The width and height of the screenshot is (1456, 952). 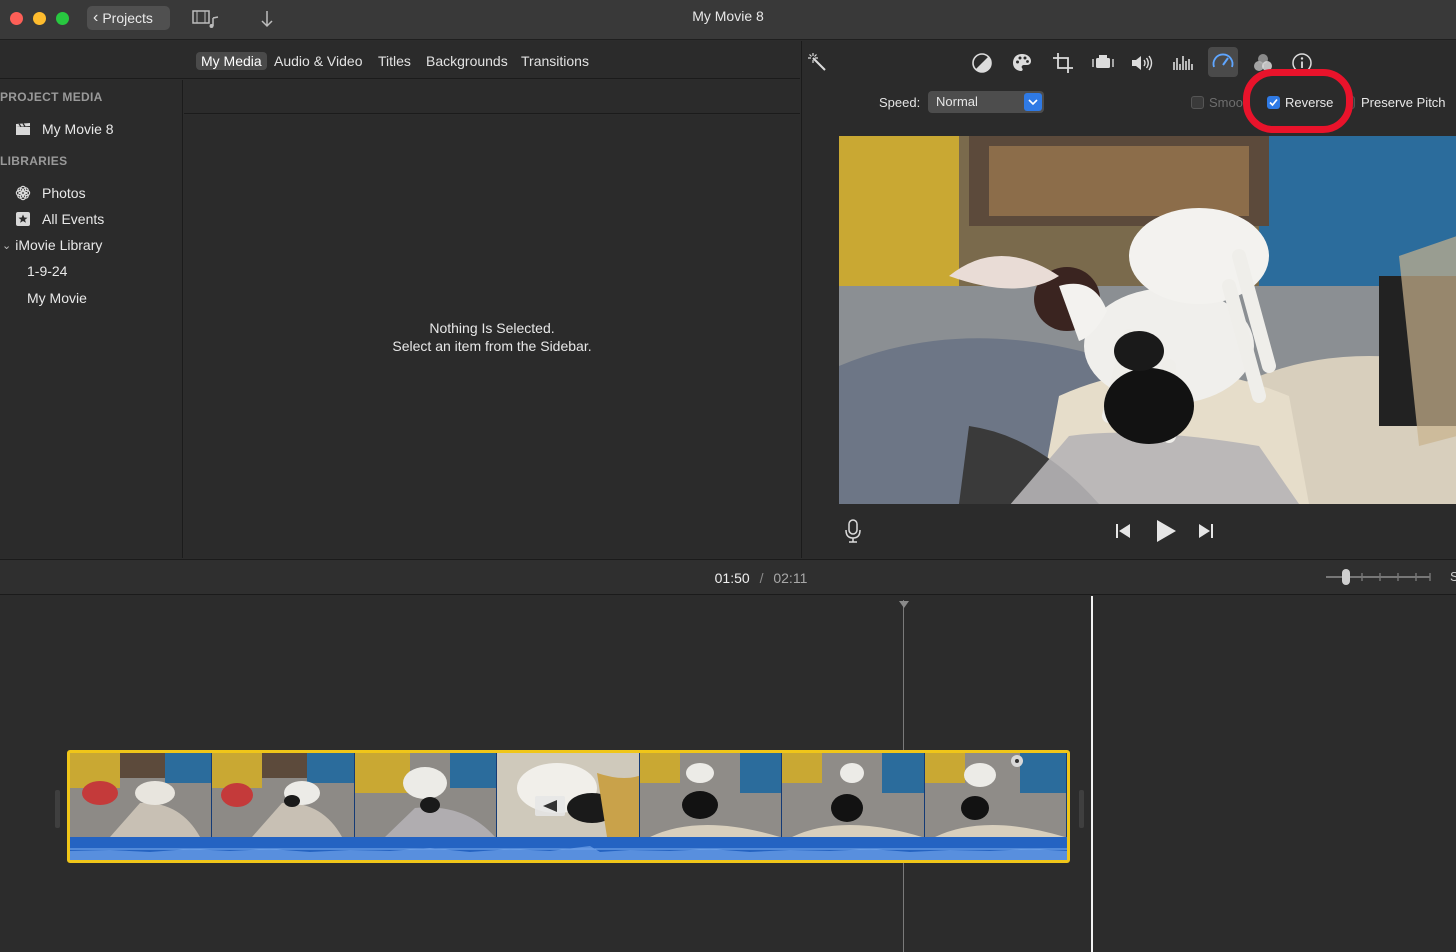 What do you see at coordinates (1166, 533) in the screenshot?
I see `play-icon` at bounding box center [1166, 533].